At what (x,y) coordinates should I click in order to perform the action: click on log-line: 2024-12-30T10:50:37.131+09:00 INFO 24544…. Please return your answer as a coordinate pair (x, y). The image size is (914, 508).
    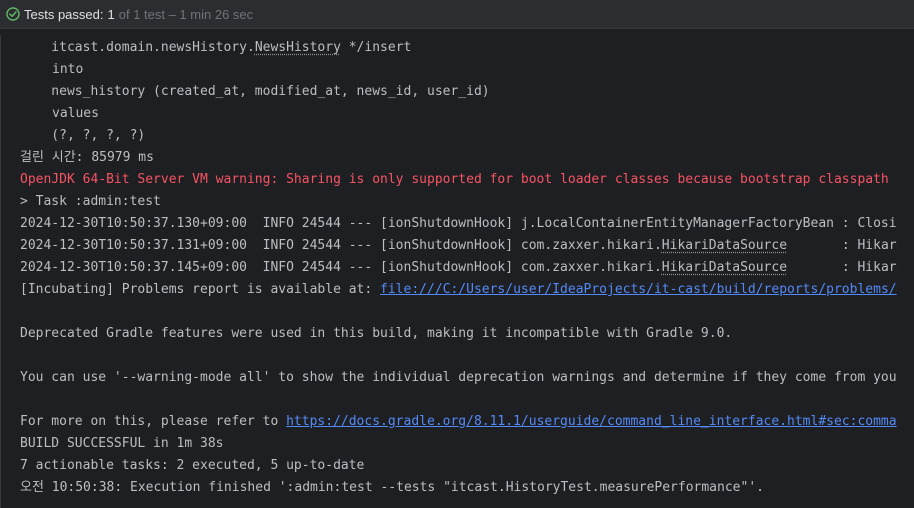
    Looking at the image, I should click on (458, 245).